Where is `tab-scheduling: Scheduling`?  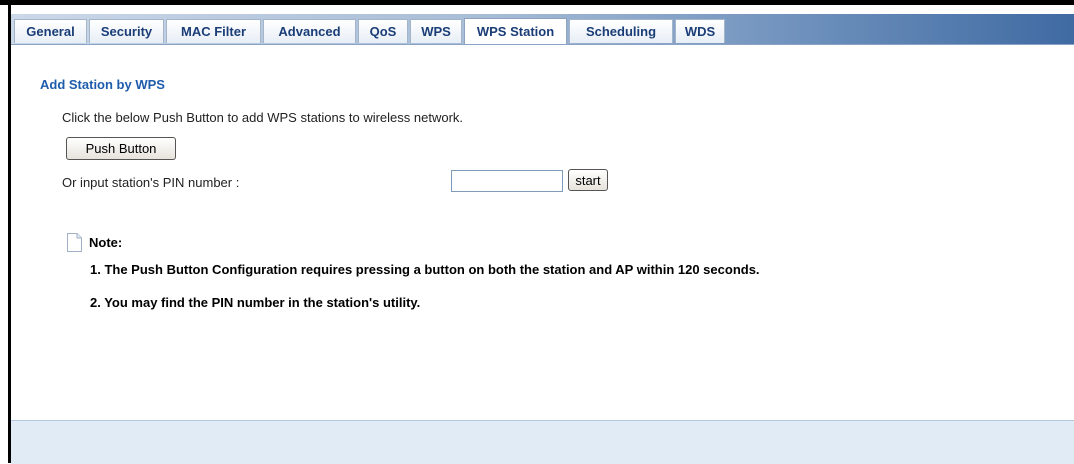
tab-scheduling: Scheduling is located at coordinates (621, 31).